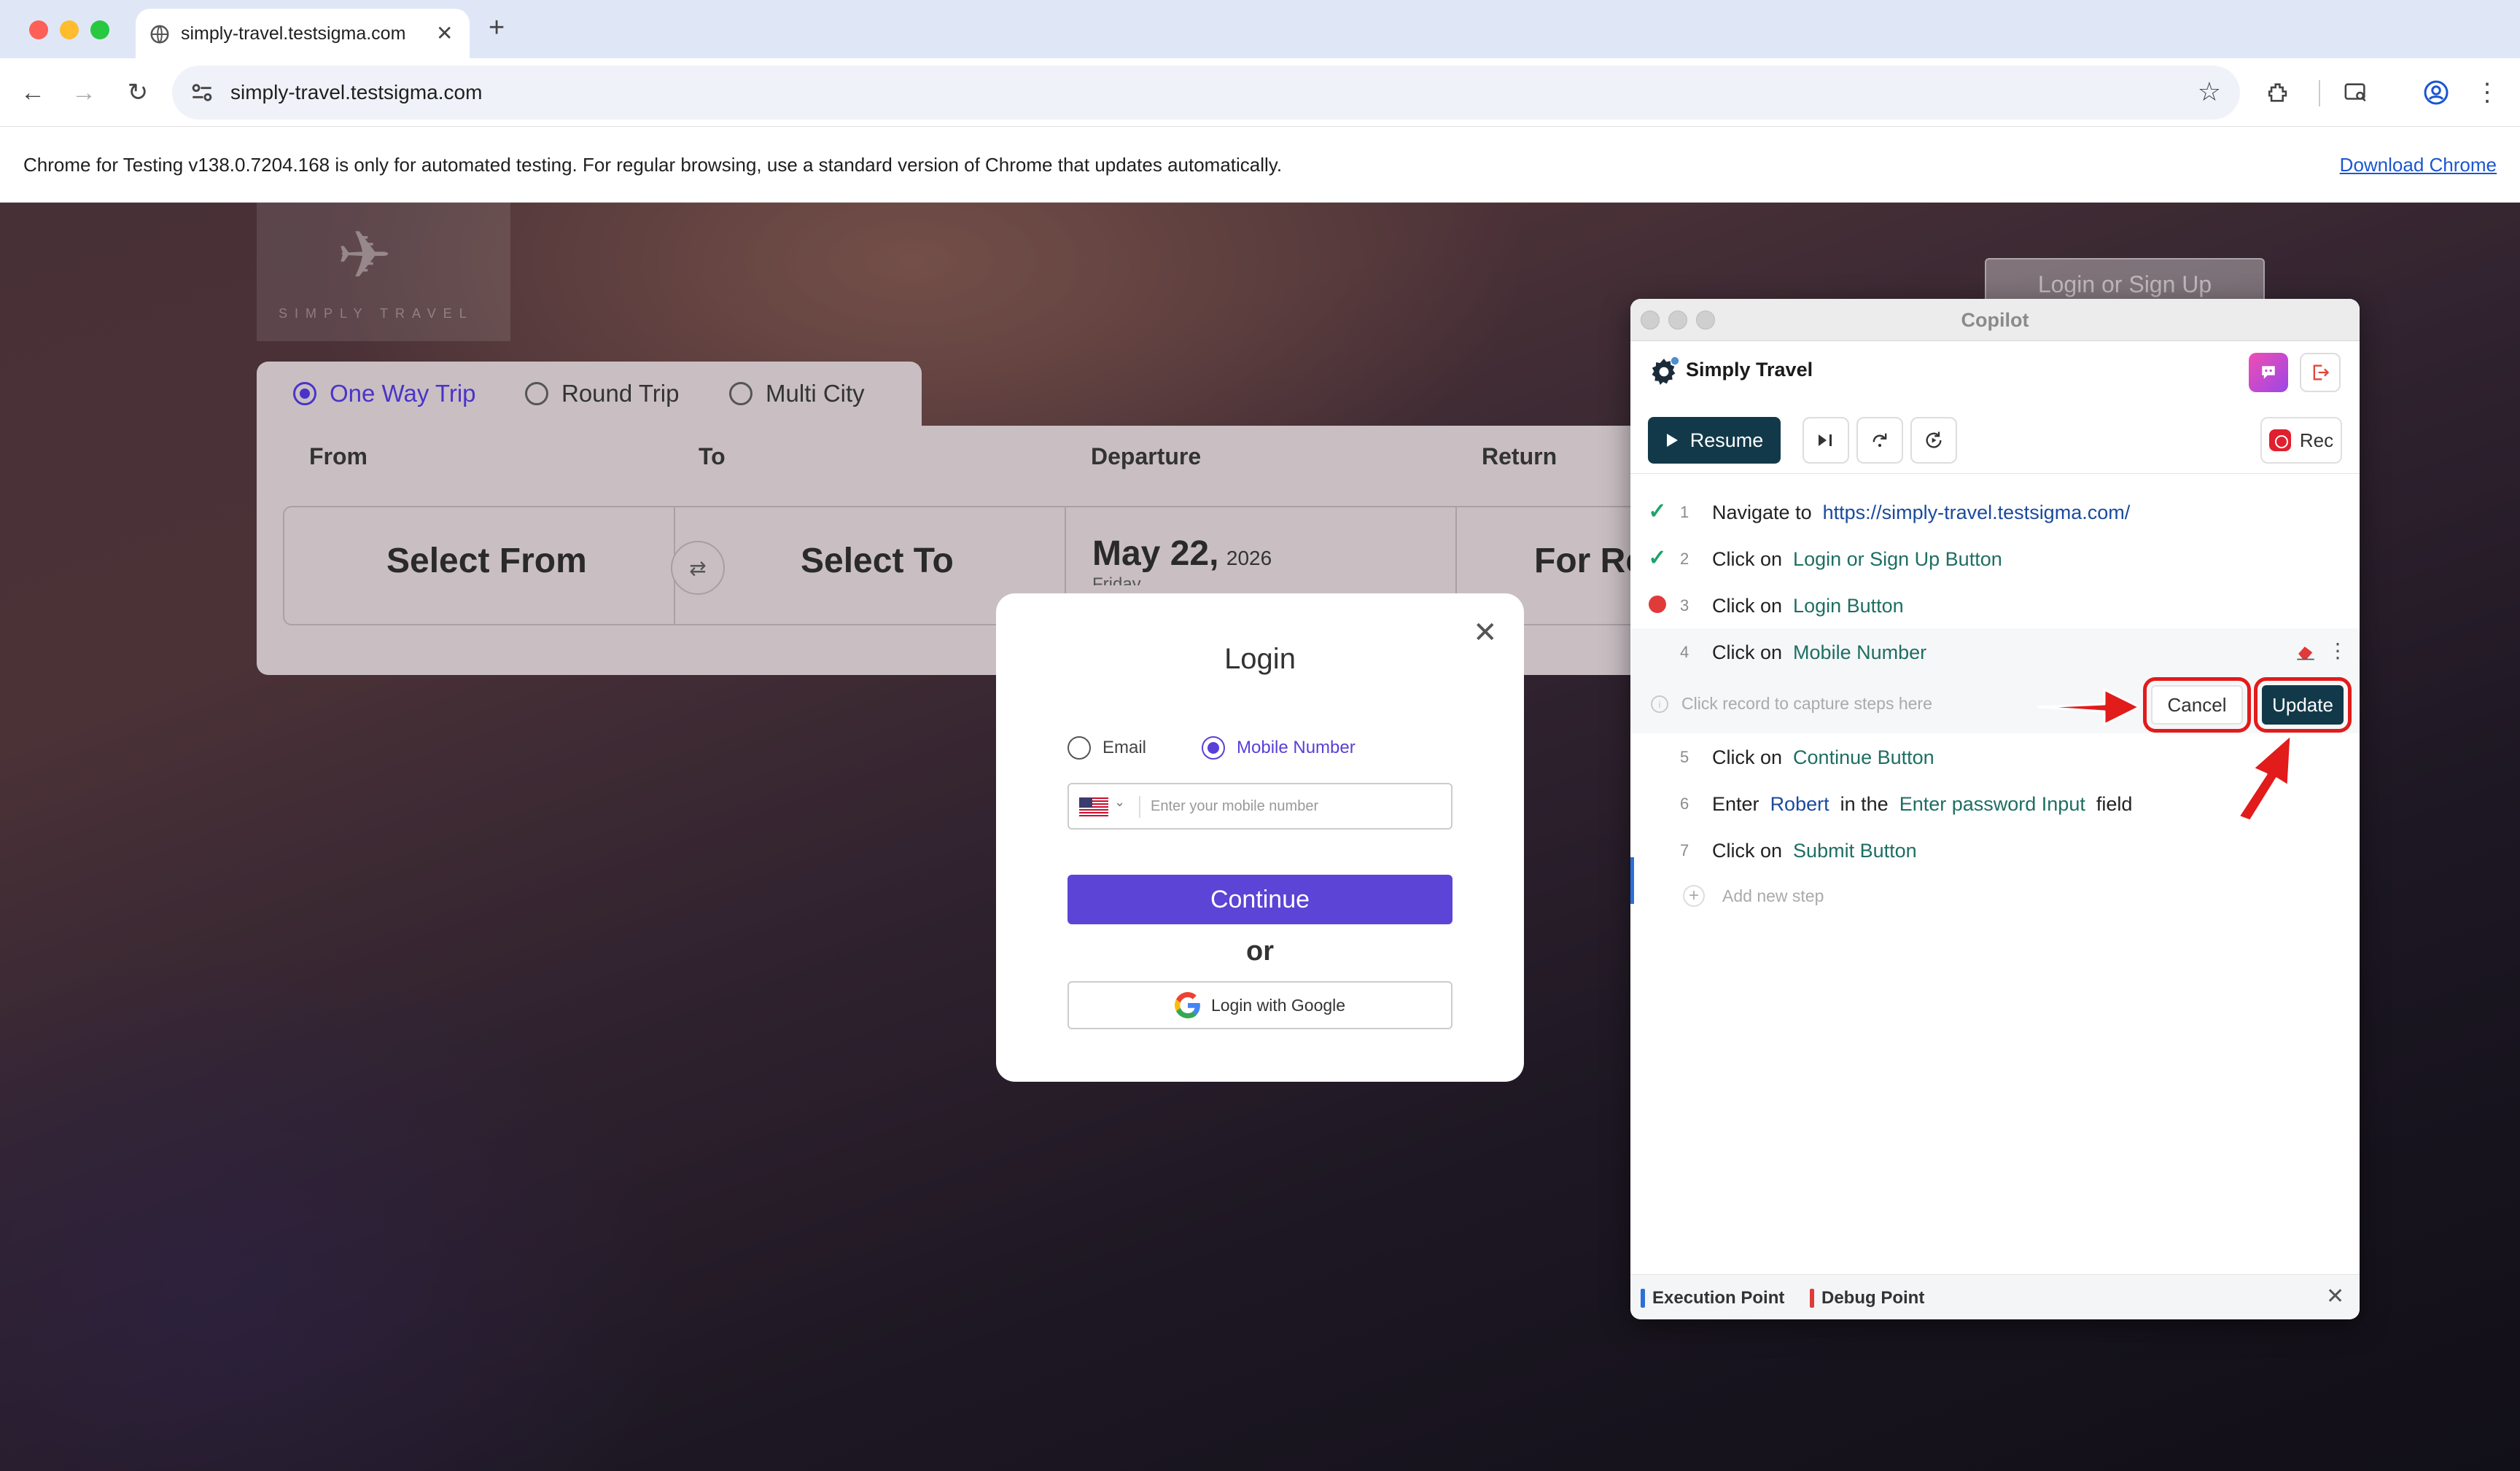  I want to click on window-minimize-button, so click(69, 29).